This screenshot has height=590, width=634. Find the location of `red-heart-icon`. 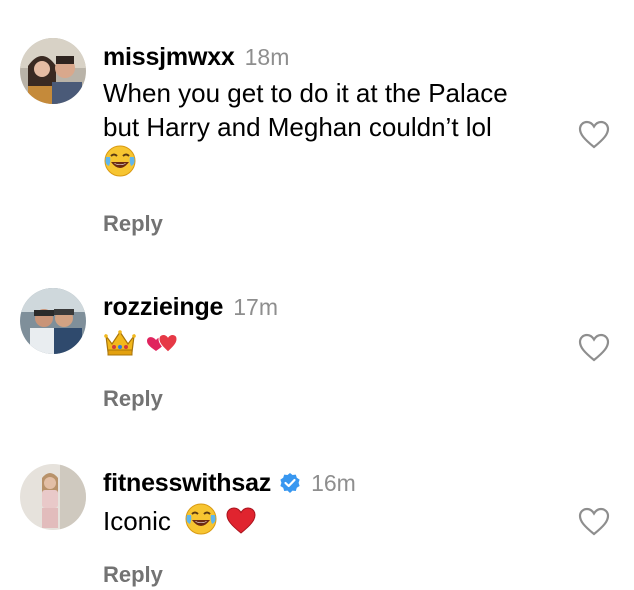

red-heart-icon is located at coordinates (241, 521).